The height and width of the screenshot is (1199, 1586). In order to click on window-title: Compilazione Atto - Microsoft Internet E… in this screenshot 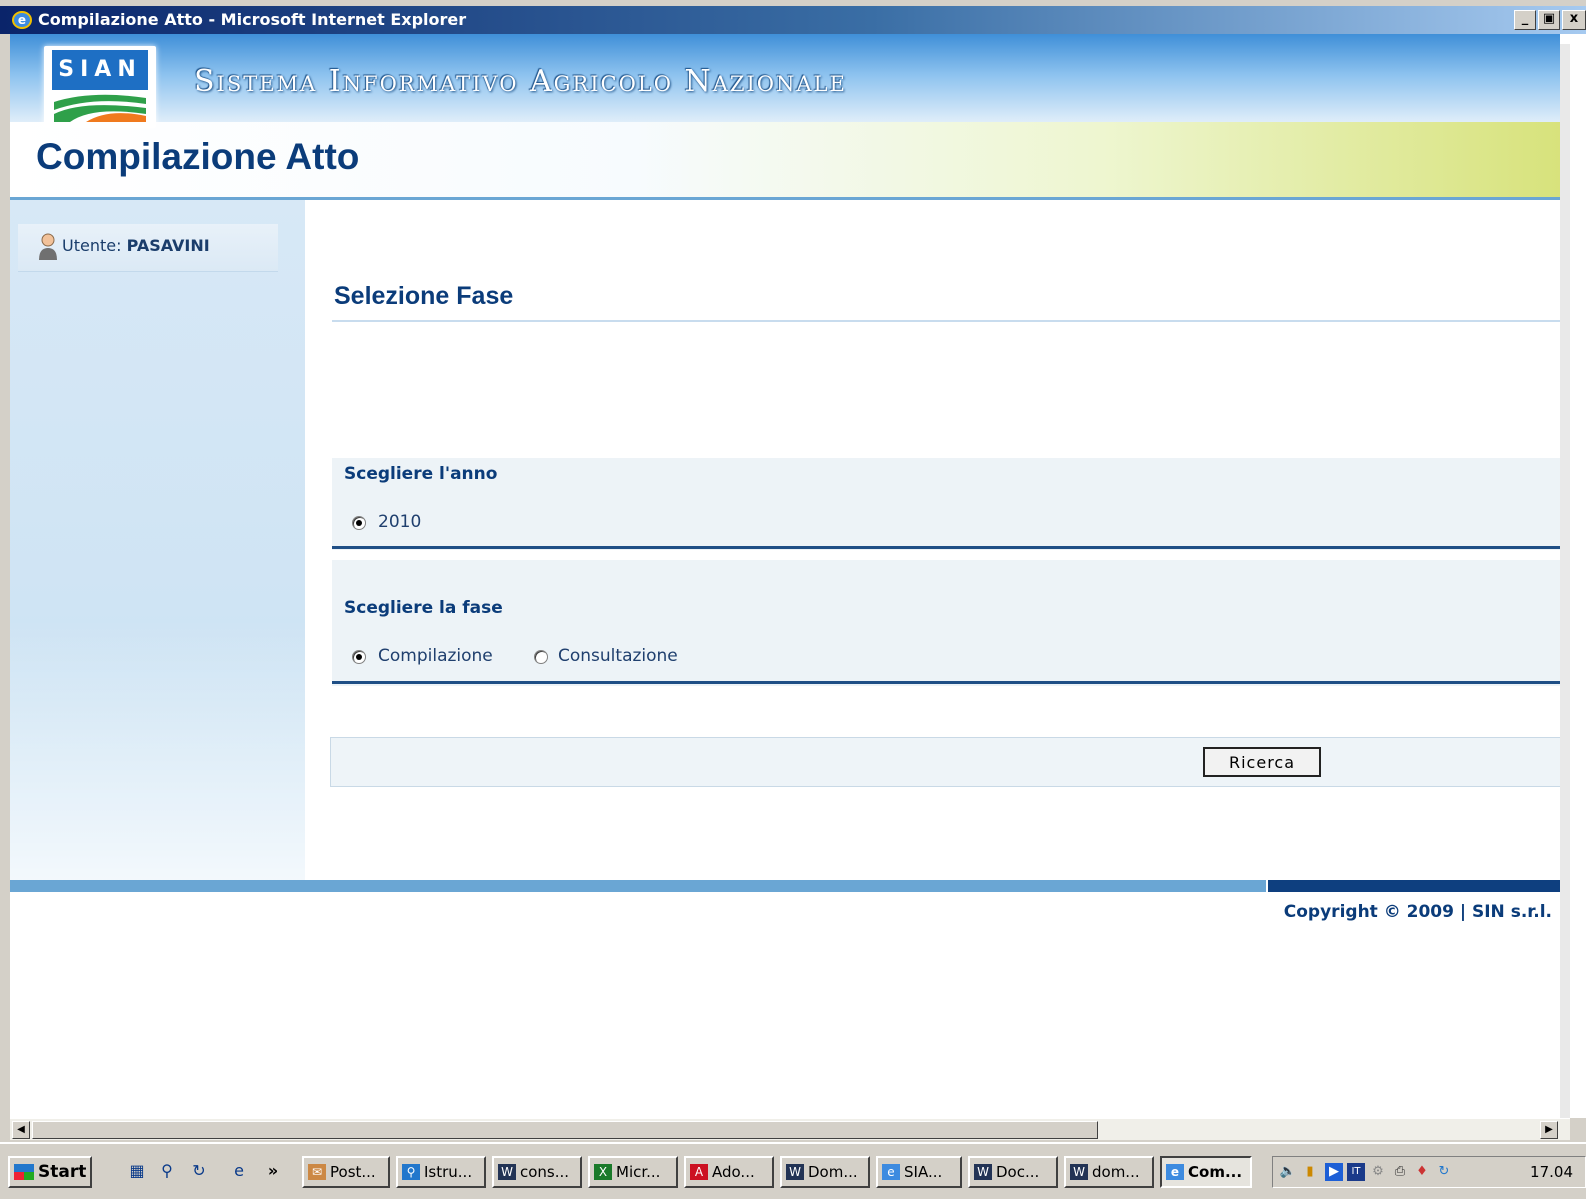, I will do `click(252, 19)`.